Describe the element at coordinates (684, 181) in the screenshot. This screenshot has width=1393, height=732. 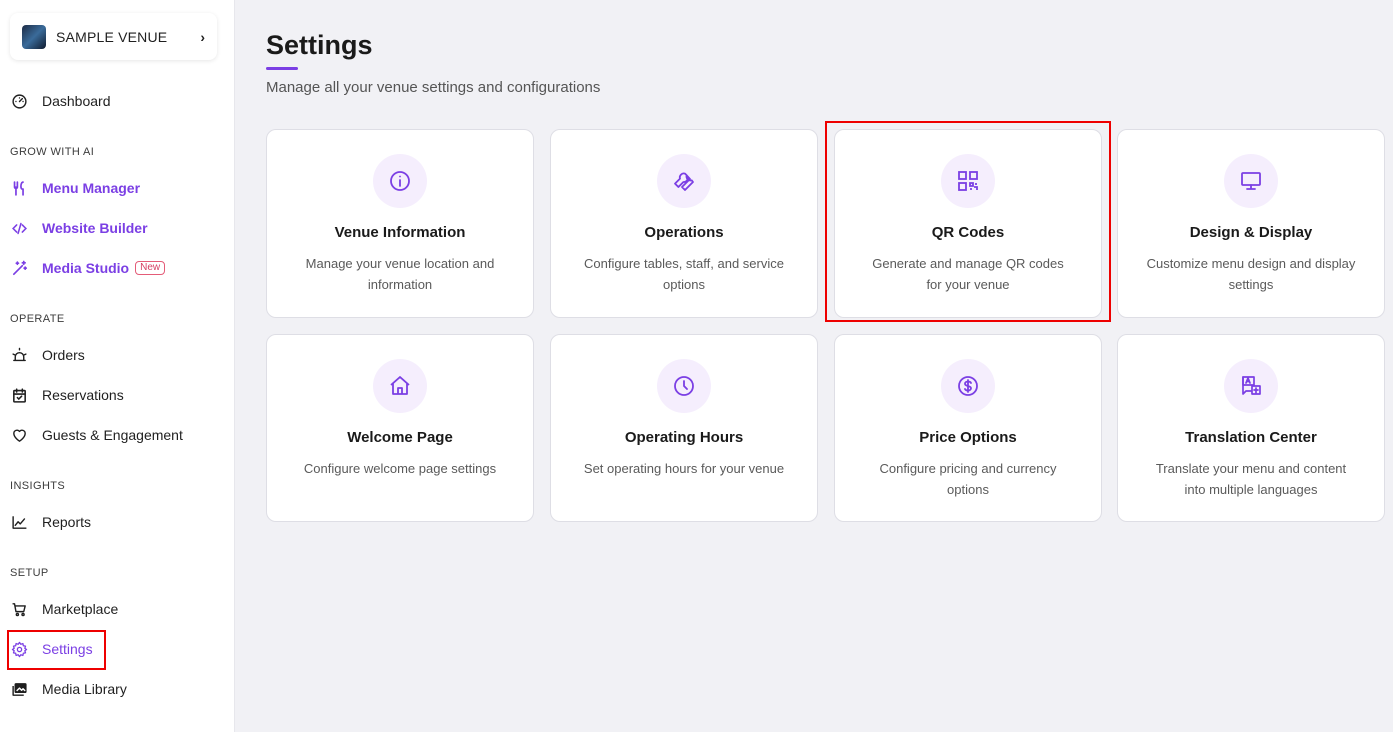
I see `wrench-icon` at that location.